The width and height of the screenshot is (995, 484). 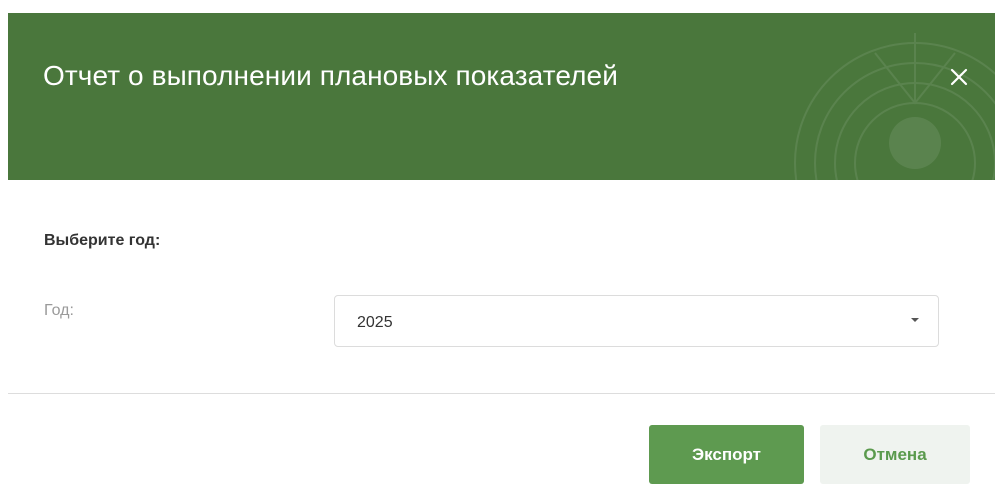 I want to click on export-button: Экспорт, so click(x=726, y=454).